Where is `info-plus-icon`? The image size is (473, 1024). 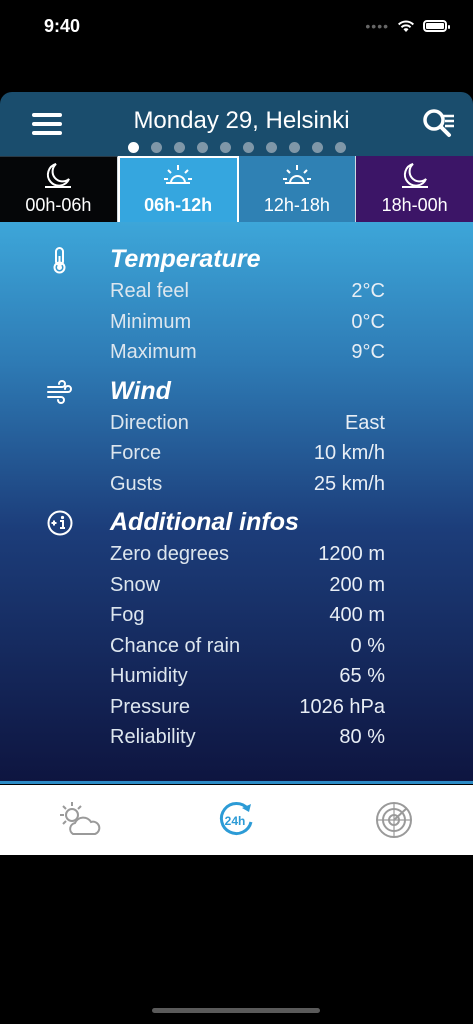
info-plus-icon is located at coordinates (60, 523).